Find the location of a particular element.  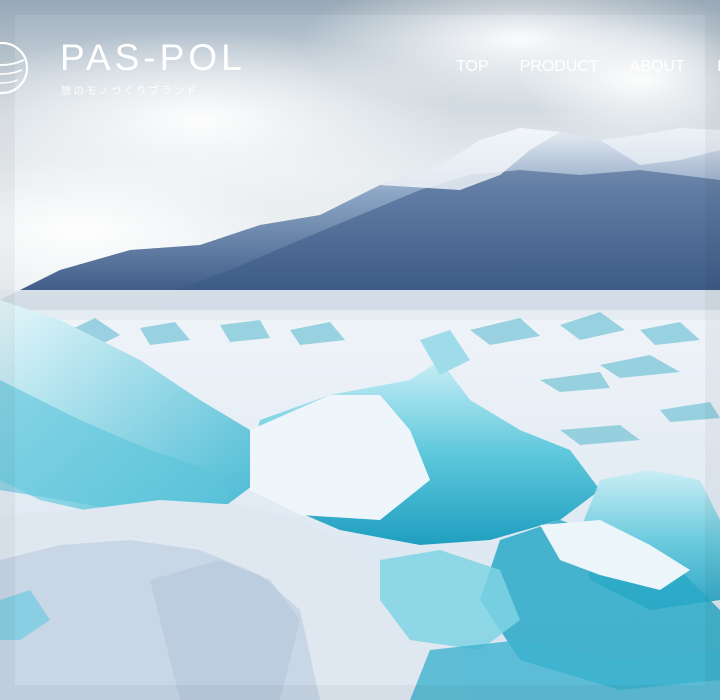

brand-name: PAS-POL is located at coordinates (153, 58).